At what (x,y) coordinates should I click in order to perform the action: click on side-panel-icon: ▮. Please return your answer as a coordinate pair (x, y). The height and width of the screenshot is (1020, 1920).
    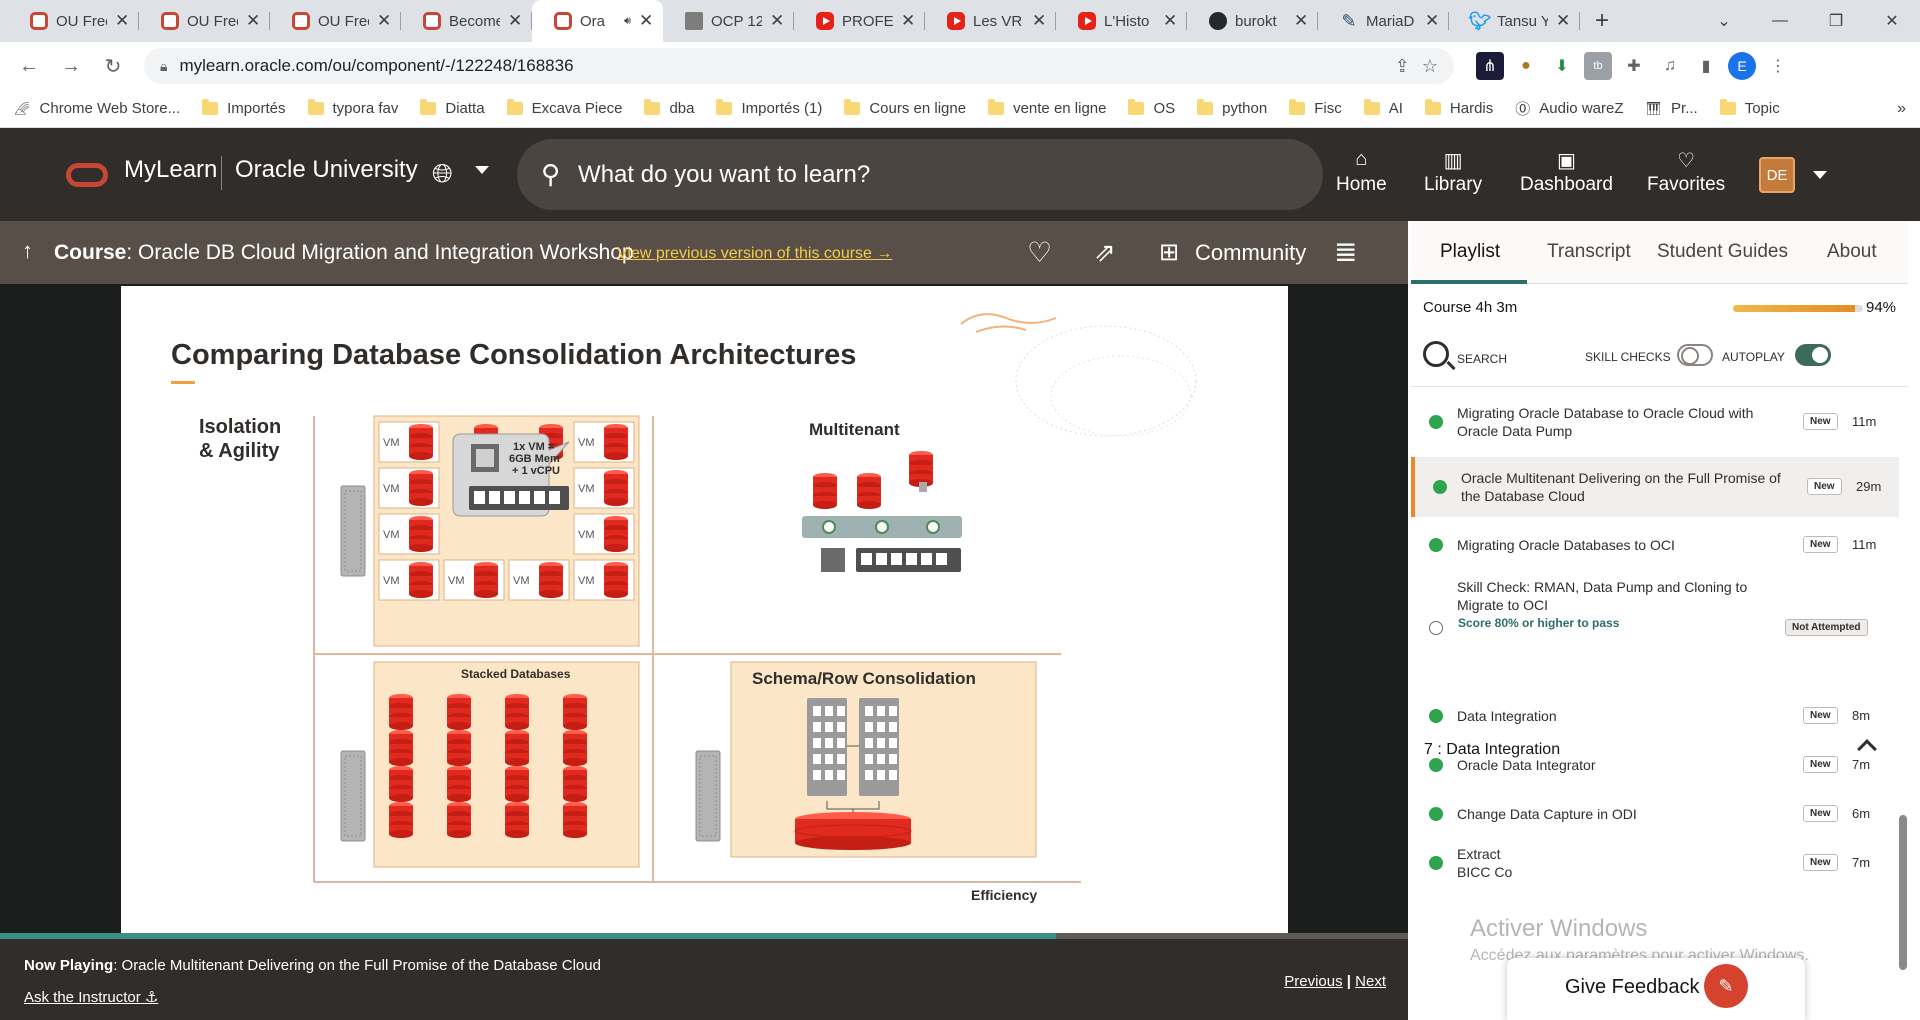
    Looking at the image, I should click on (1706, 66).